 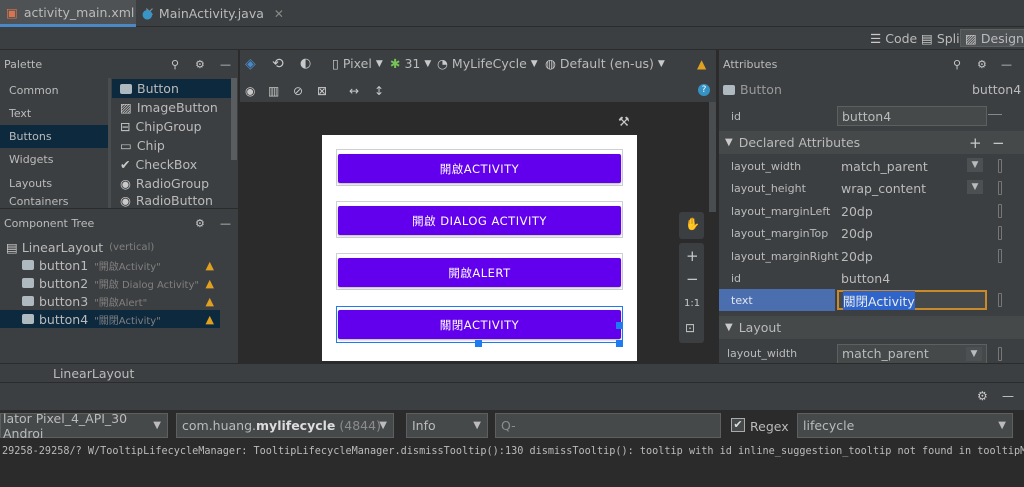 I want to click on resize-handle-bottom, so click(x=478, y=343).